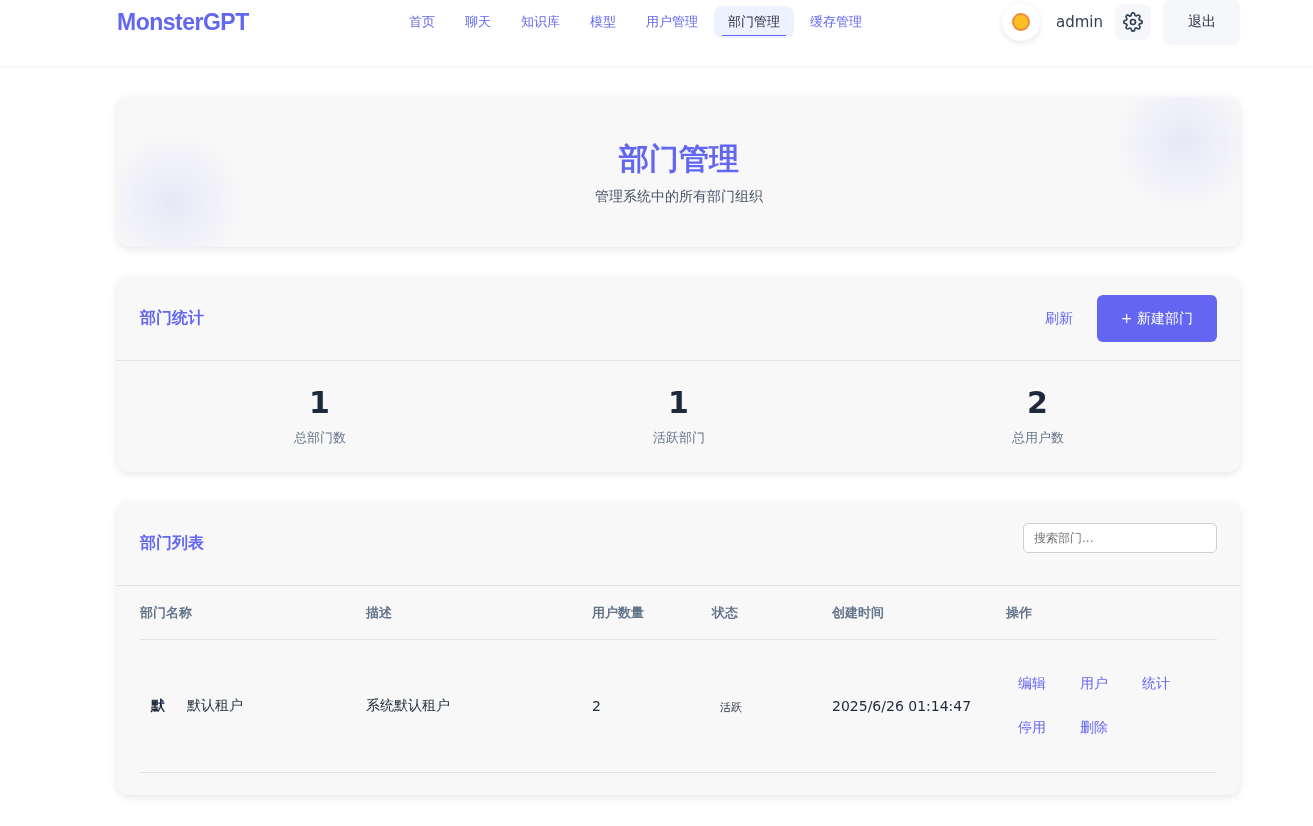  What do you see at coordinates (678, 158) in the screenshot?
I see `page-title: 部门管理` at bounding box center [678, 158].